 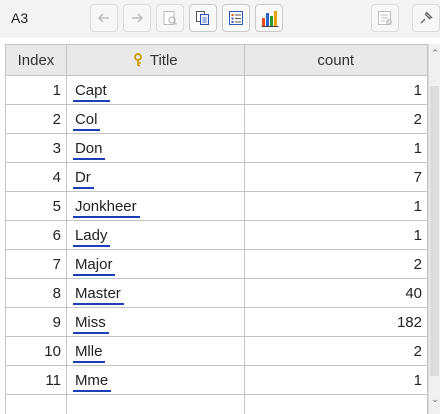 I want to click on table-row: 3 Don 1, so click(x=216, y=148).